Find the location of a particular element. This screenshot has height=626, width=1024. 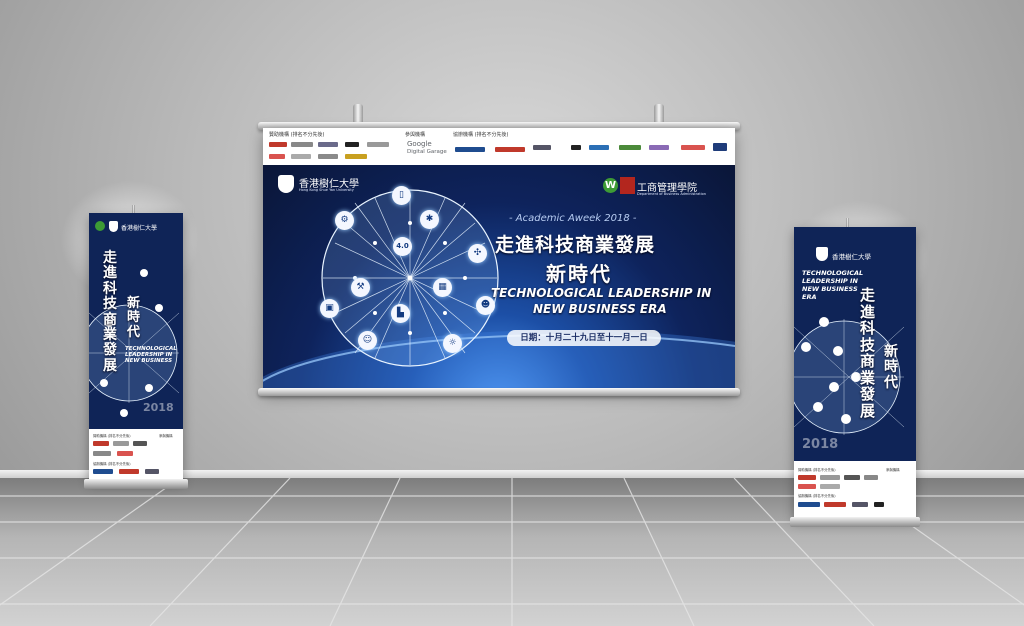

left-university-name: 香港樹仁大學 is located at coordinates (139, 228).